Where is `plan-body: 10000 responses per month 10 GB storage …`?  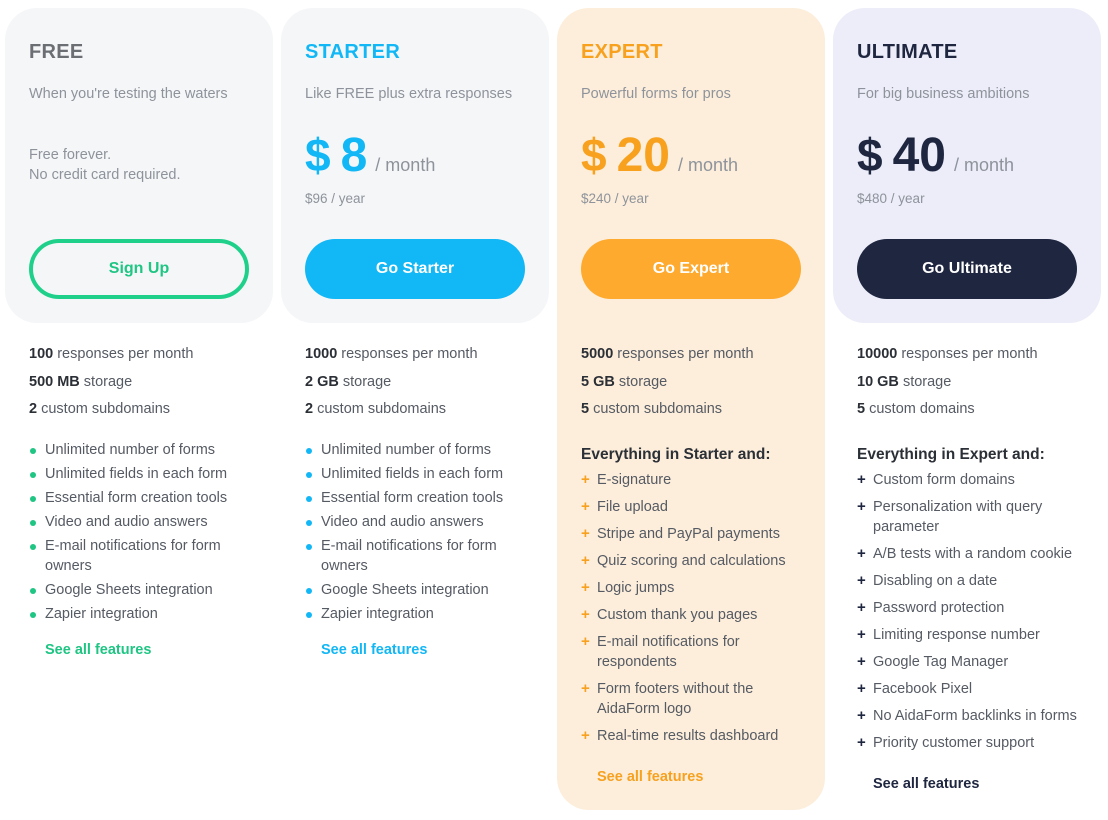
plan-body: 10000 responses per month 10 GB storage … is located at coordinates (967, 558).